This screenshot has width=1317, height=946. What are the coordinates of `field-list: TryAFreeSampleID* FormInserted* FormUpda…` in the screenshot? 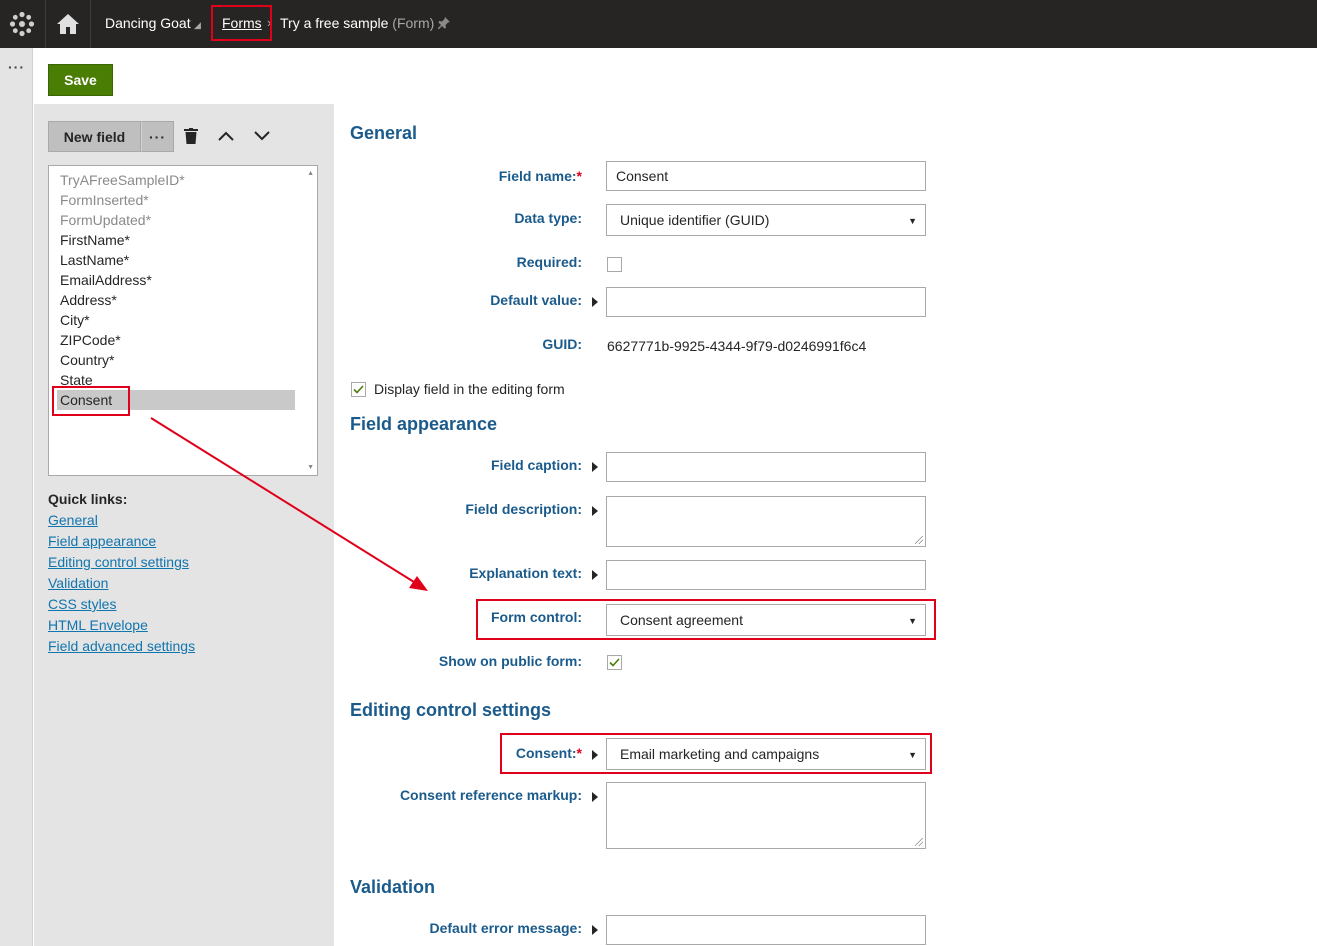 It's located at (183, 320).